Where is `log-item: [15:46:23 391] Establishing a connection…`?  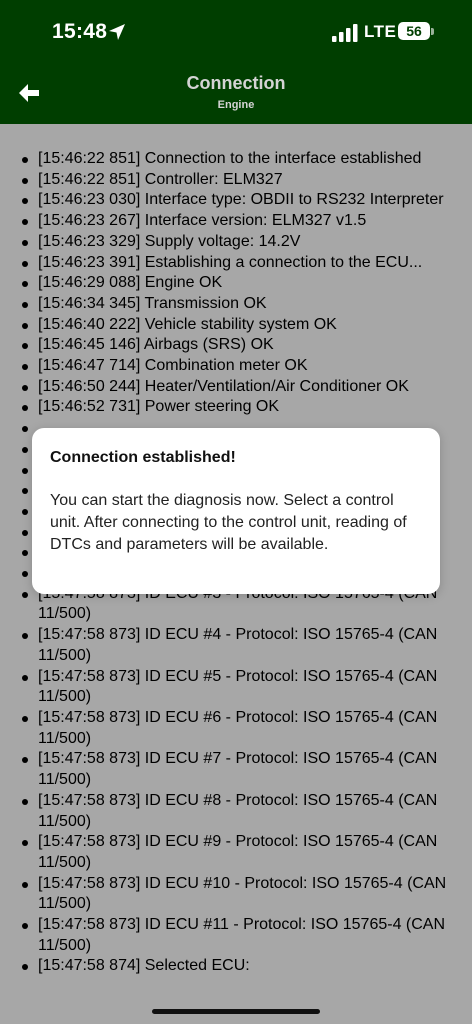 log-item: [15:46:23 391] Establishing a connection… is located at coordinates (240, 263).